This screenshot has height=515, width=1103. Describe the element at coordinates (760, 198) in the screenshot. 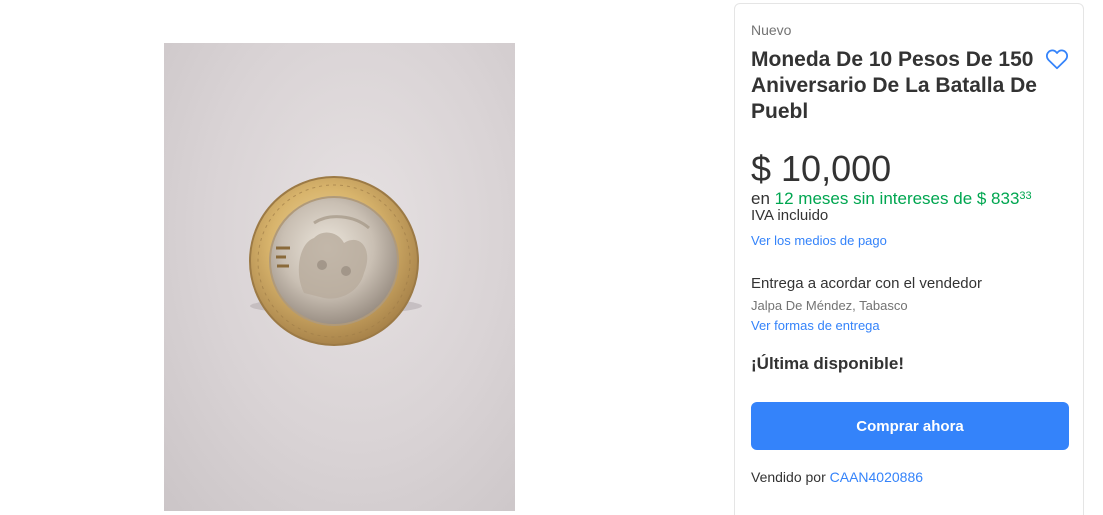

I see `installments-prefix: en` at that location.